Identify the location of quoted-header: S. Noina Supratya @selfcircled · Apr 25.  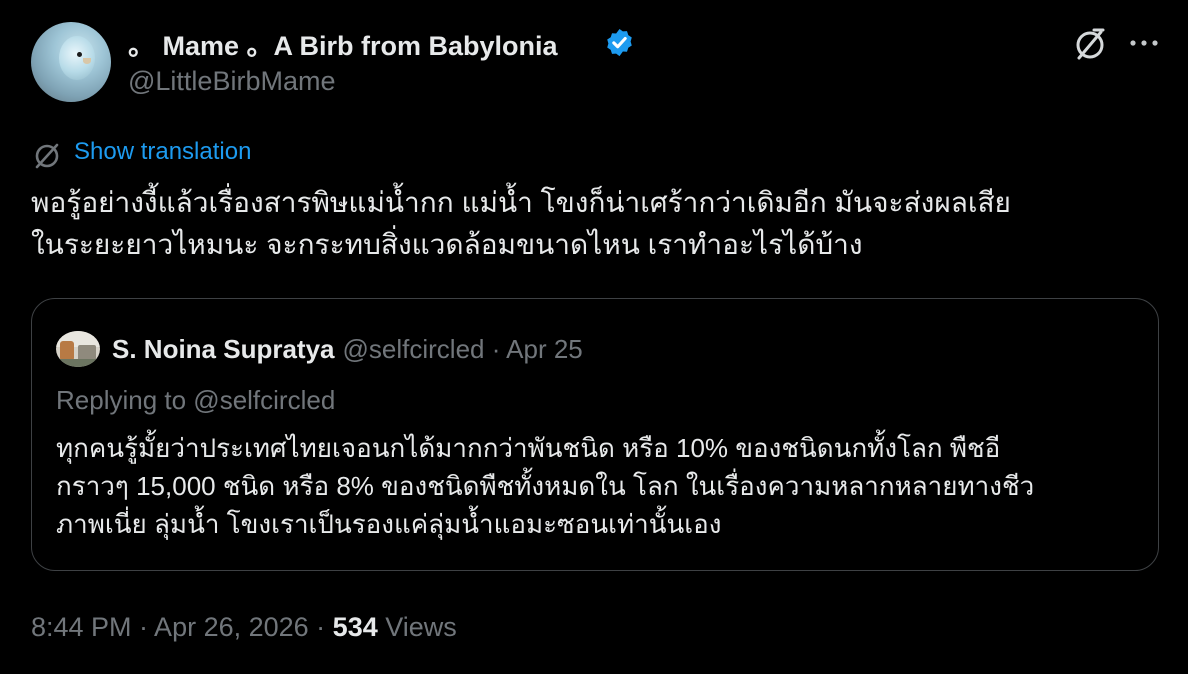
(347, 349).